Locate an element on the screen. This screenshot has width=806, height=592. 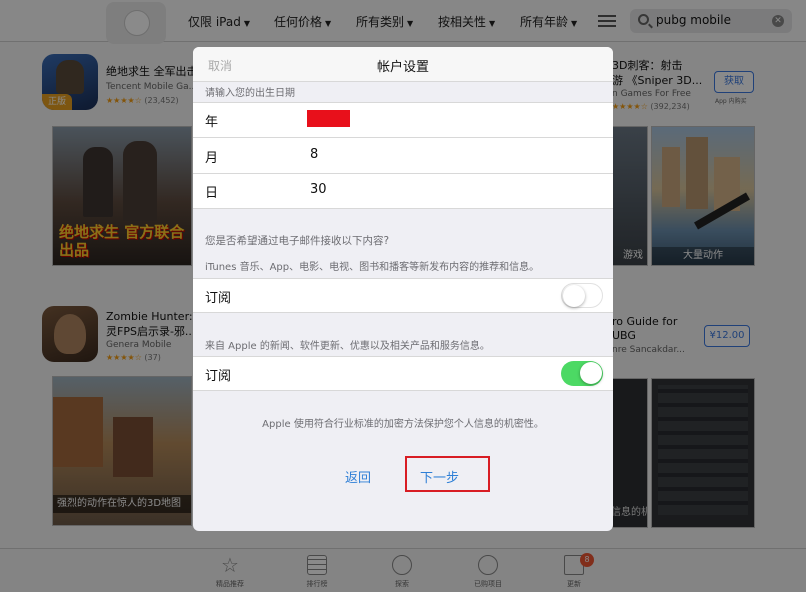
itunes-subscribe-row: 订阅 is located at coordinates (403, 295).